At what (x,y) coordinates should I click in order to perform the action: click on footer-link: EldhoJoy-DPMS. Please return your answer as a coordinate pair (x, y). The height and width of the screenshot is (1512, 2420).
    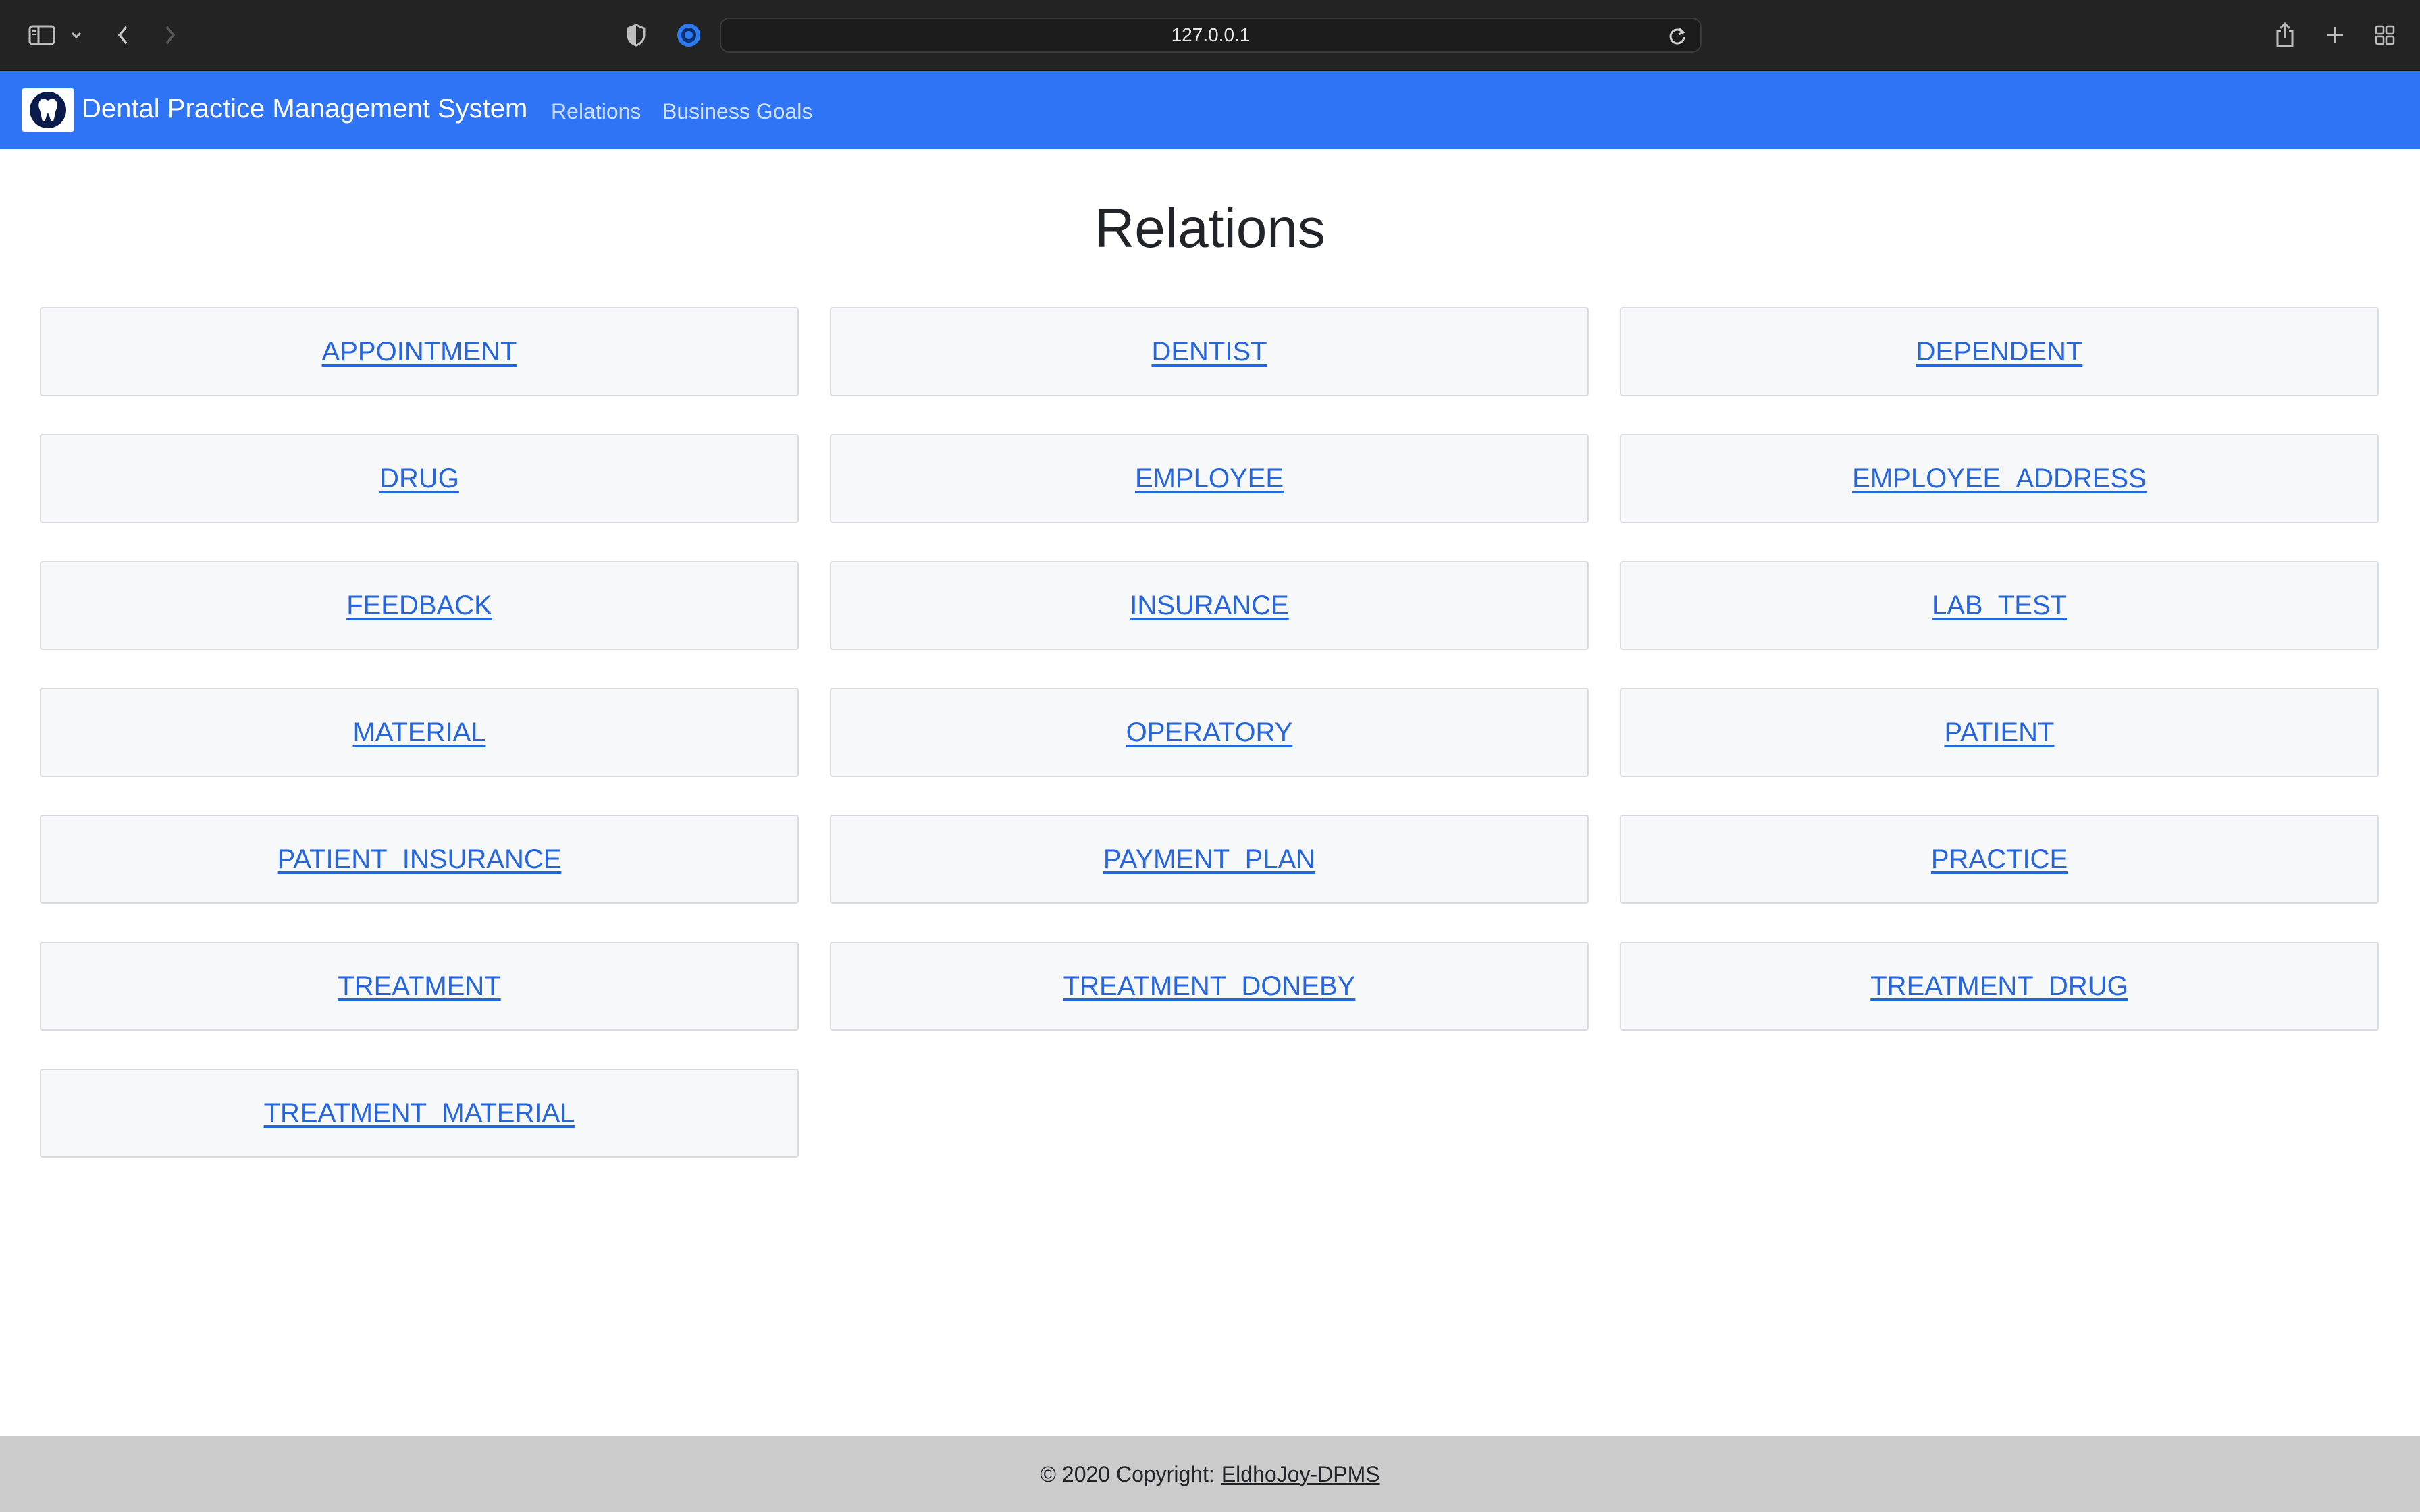
    Looking at the image, I should click on (1300, 1474).